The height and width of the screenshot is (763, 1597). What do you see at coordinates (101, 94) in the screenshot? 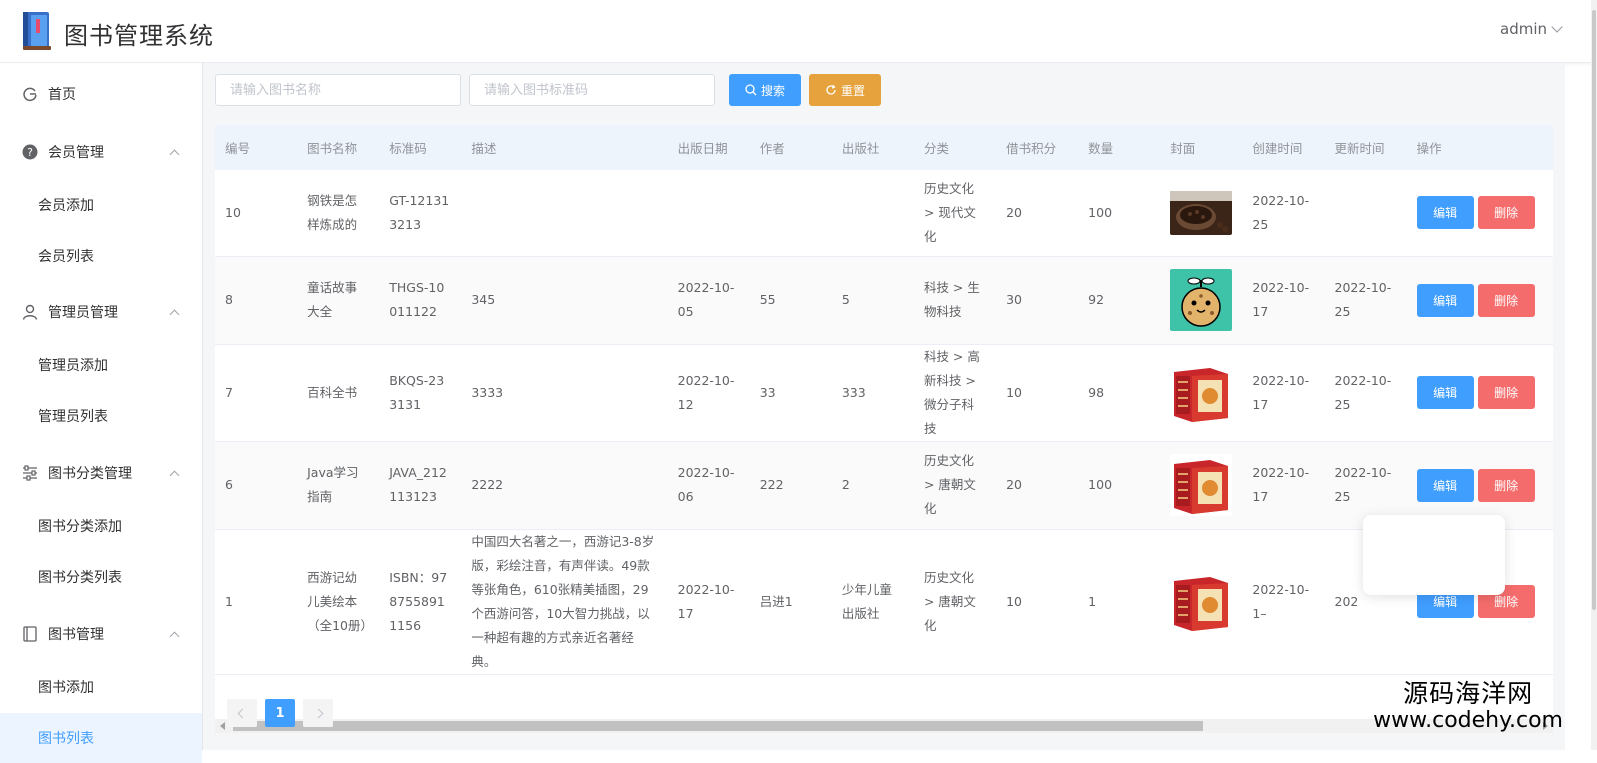
I see `sidebar-item-home: 首页` at bounding box center [101, 94].